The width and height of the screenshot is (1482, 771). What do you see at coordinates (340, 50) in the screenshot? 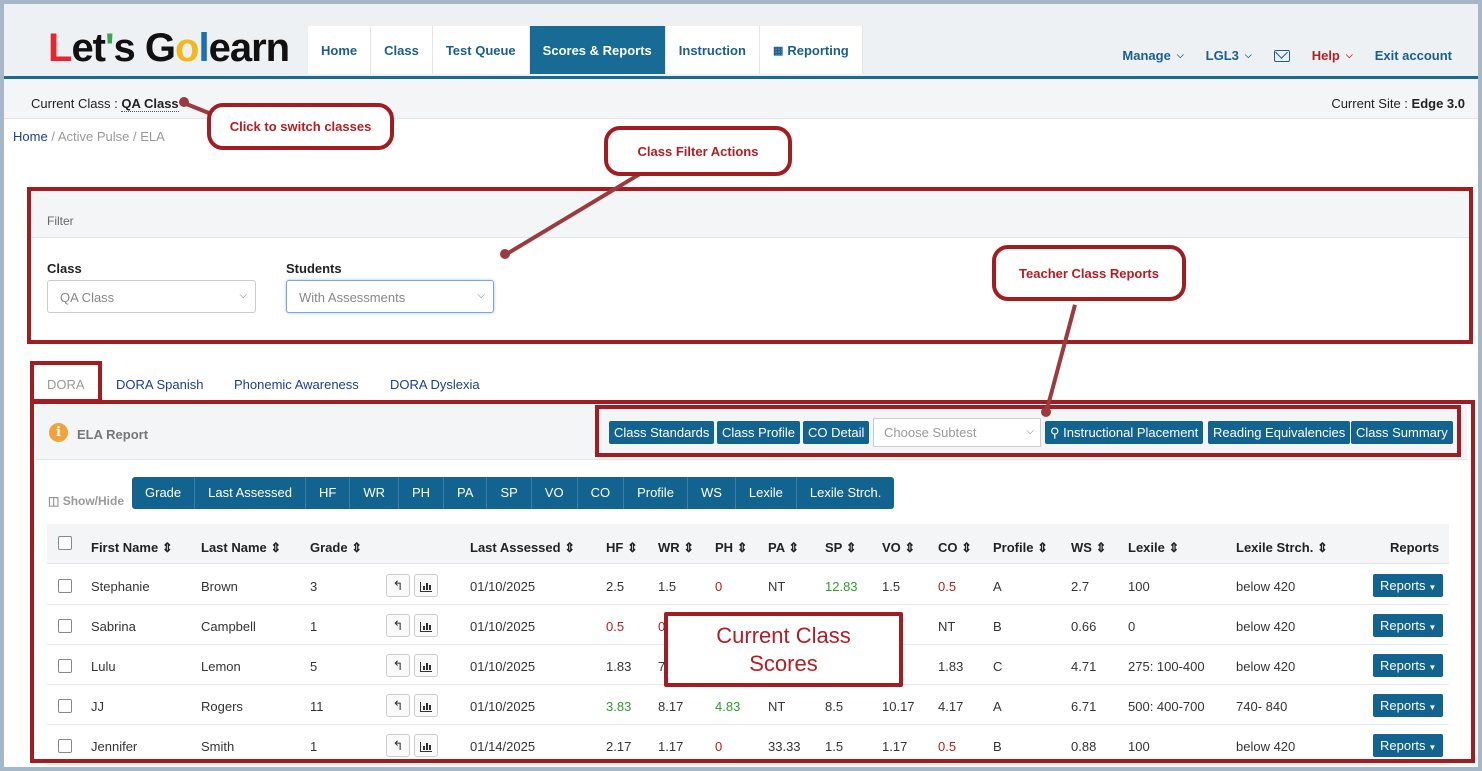
I see `nav-home: Home` at bounding box center [340, 50].